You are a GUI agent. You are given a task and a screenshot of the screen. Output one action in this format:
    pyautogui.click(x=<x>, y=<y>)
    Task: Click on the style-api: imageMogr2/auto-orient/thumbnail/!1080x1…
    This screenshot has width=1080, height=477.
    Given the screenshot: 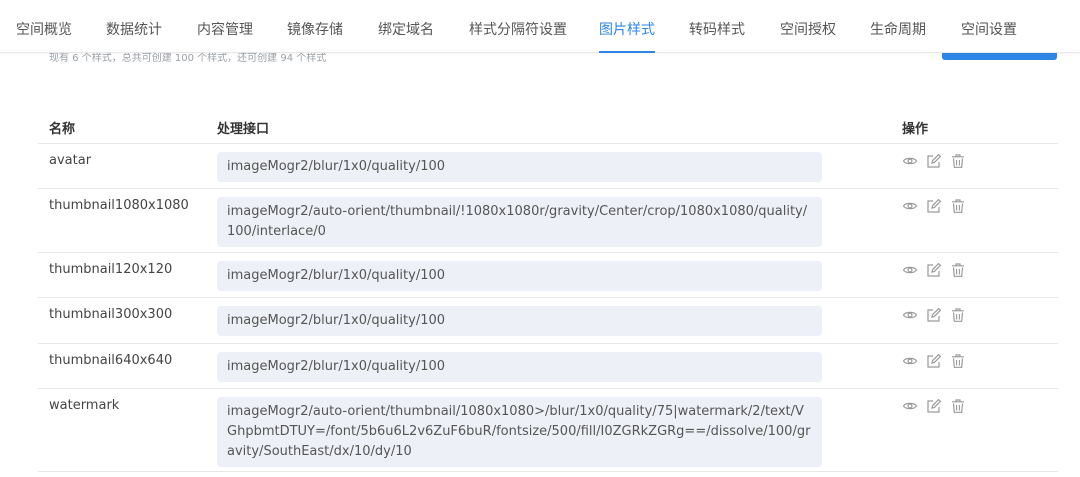 What is the action you would take?
    pyautogui.click(x=519, y=222)
    